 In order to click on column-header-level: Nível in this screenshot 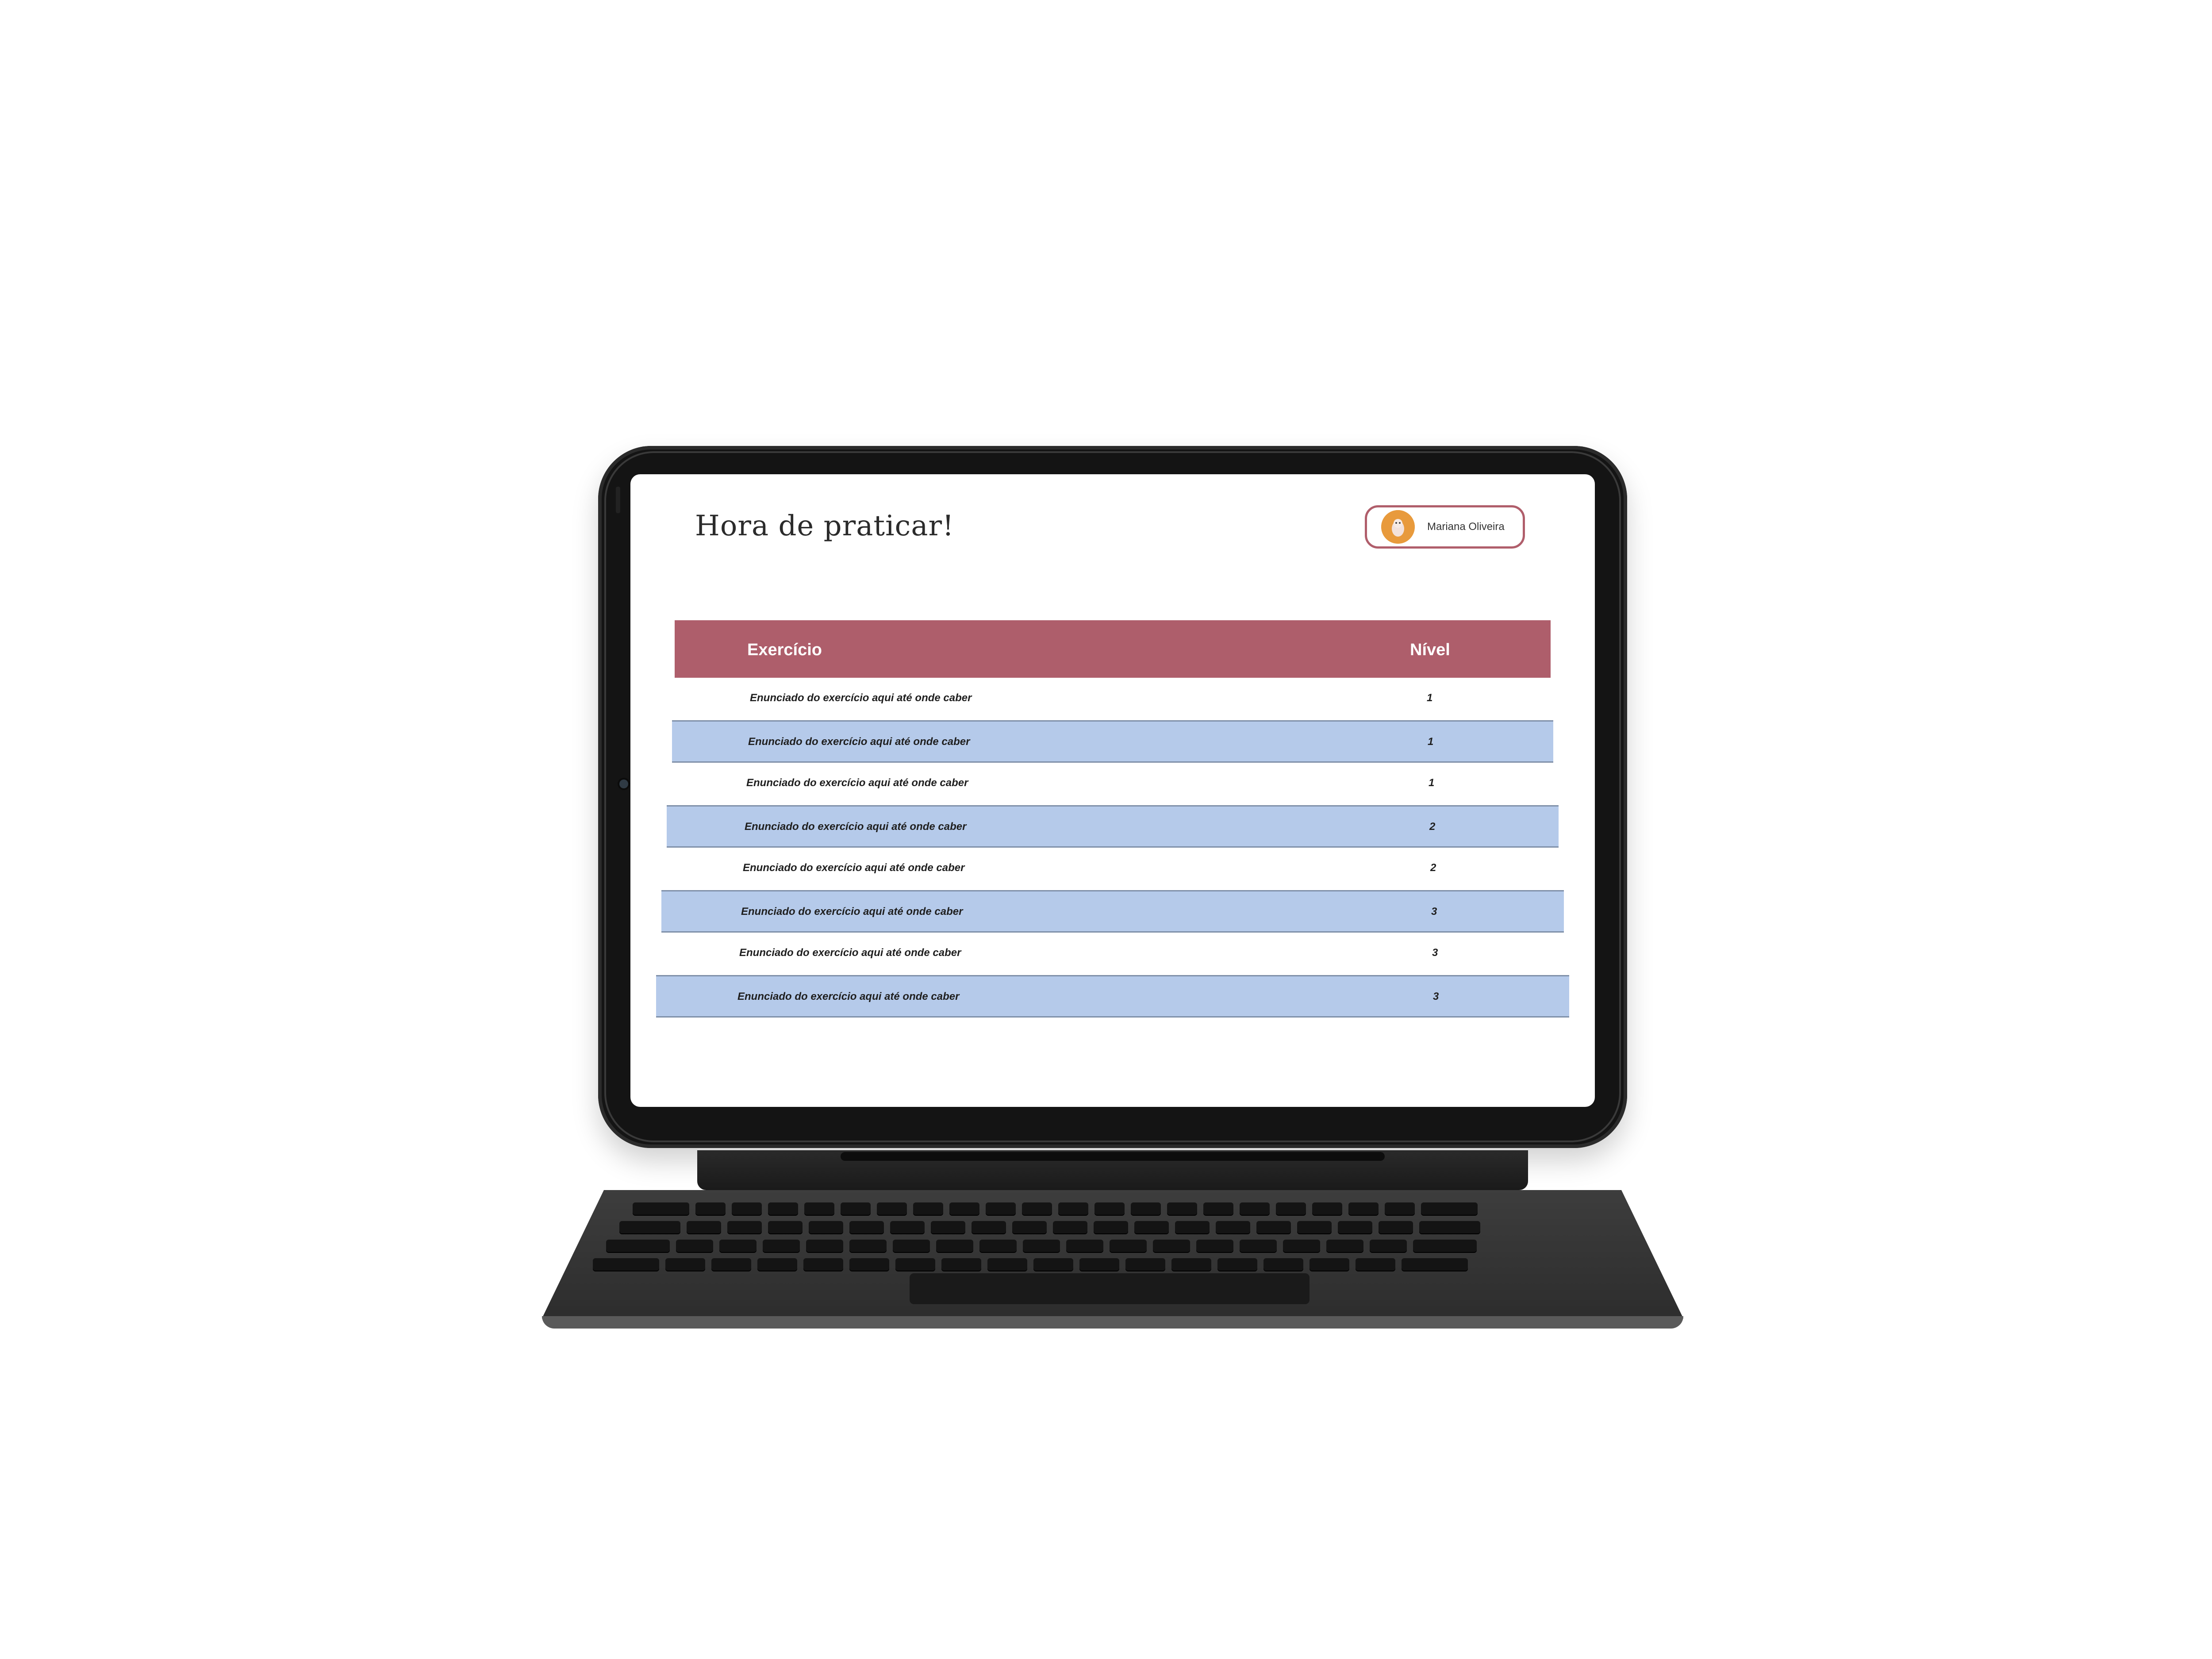, I will do `click(1430, 650)`.